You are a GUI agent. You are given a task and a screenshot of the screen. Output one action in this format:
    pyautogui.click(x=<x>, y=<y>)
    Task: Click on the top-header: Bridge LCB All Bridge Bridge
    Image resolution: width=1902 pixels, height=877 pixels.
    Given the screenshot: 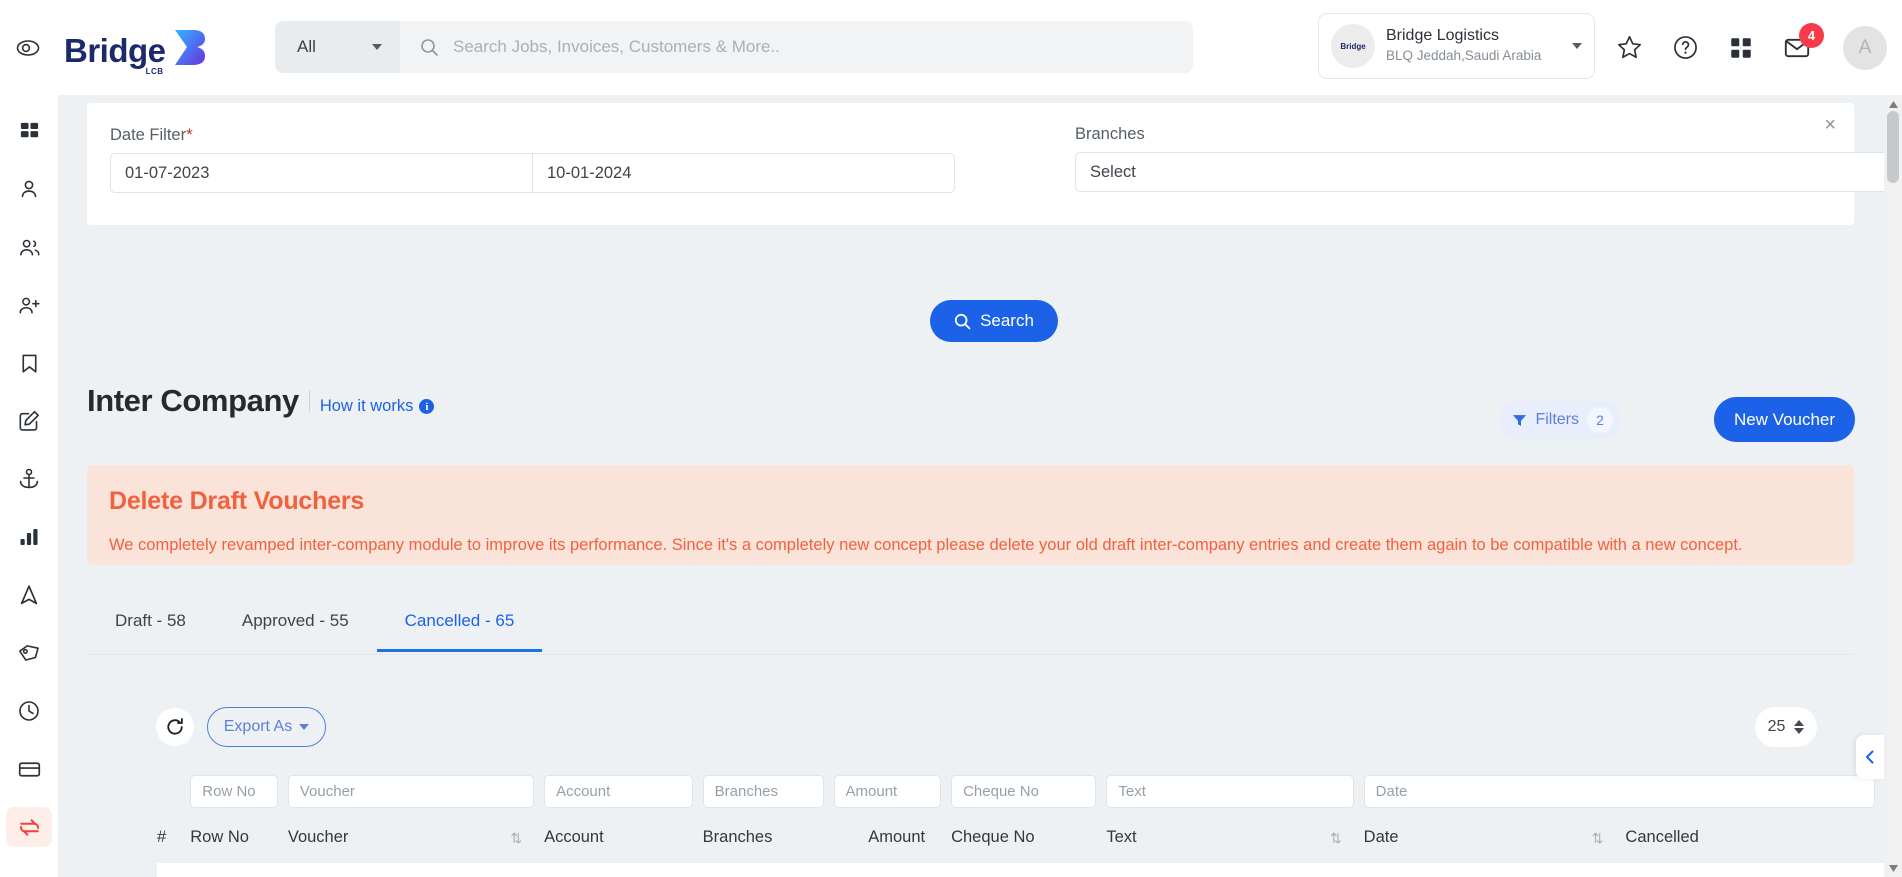 What is the action you would take?
    pyautogui.click(x=951, y=47)
    